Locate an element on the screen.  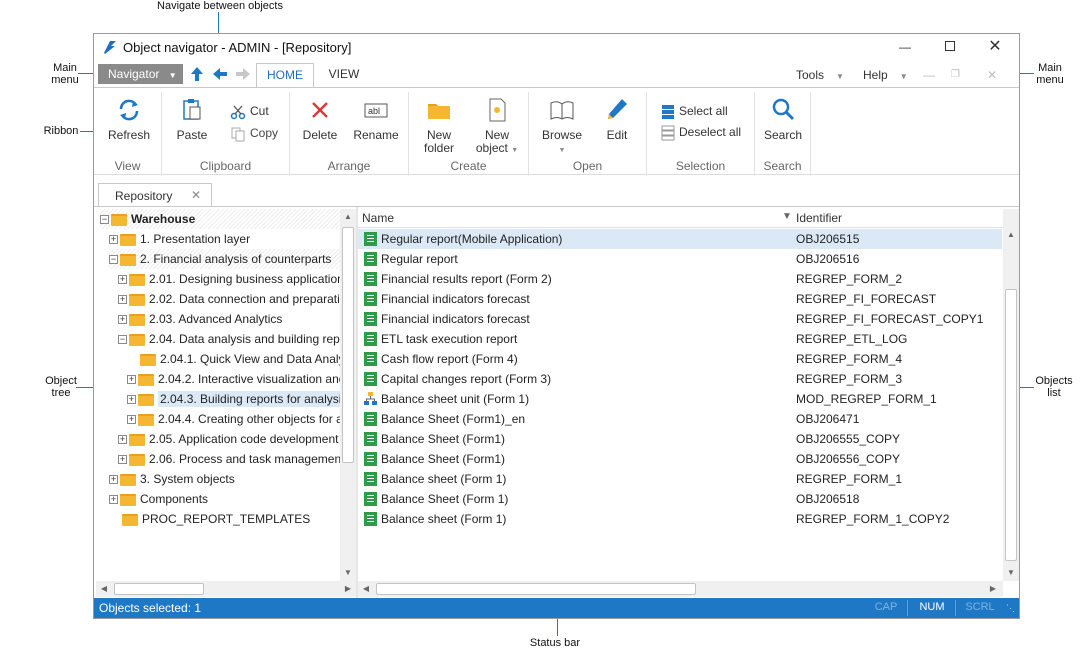
rename-button: abl Rename is located at coordinates (376, 119).